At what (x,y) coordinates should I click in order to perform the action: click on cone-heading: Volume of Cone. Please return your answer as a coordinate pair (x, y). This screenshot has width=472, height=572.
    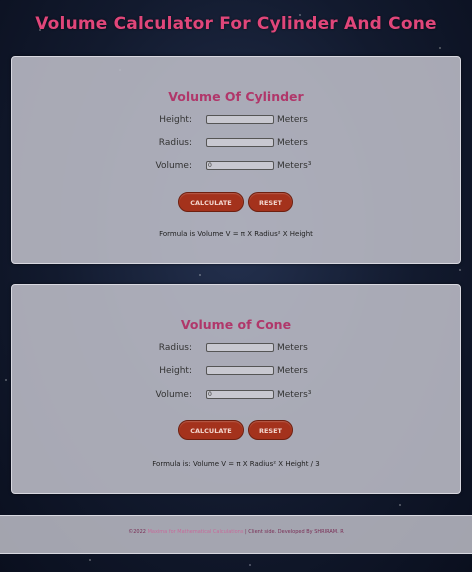
    Looking at the image, I should click on (236, 324).